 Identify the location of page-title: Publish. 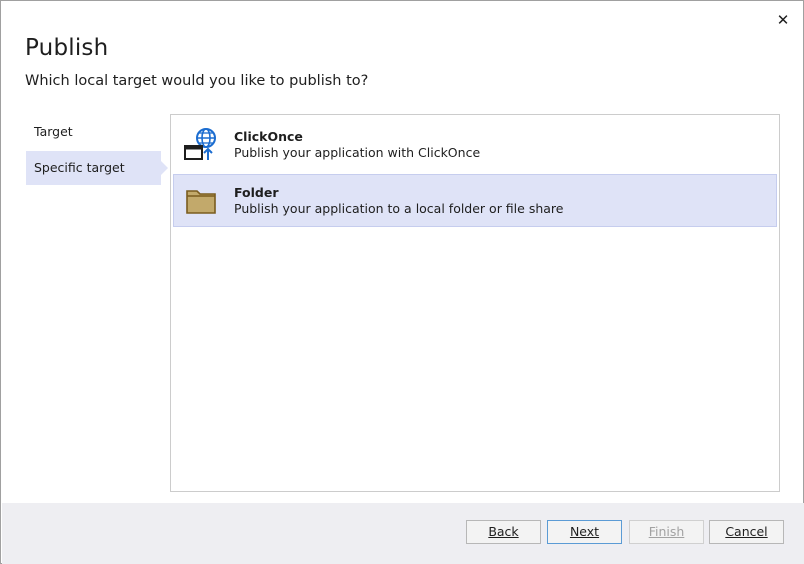
(67, 48).